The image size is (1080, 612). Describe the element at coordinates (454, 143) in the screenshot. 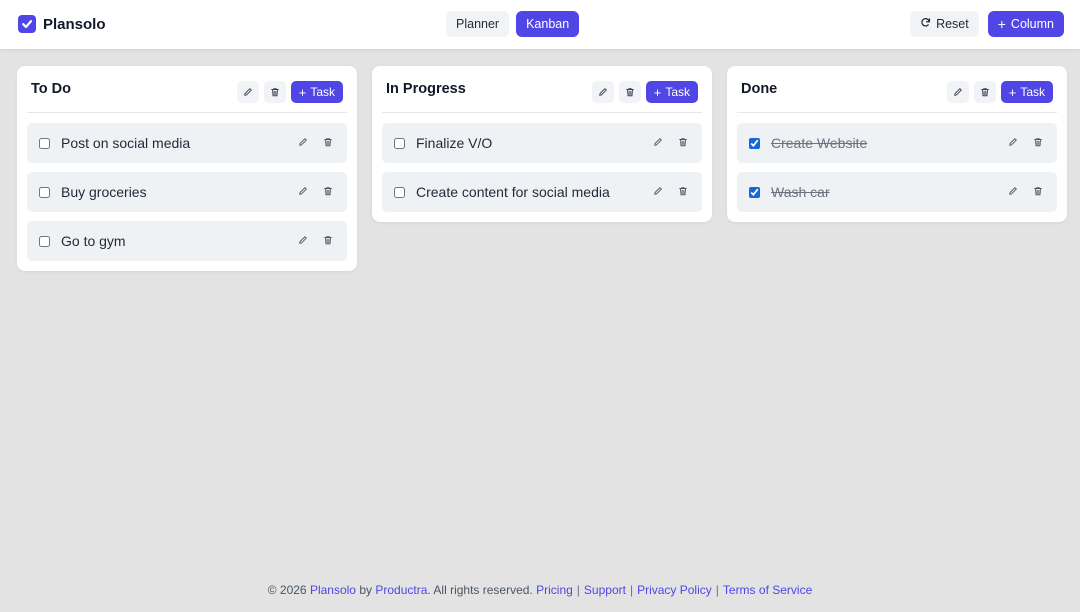

I see `task-label: Finalize V/O` at that location.